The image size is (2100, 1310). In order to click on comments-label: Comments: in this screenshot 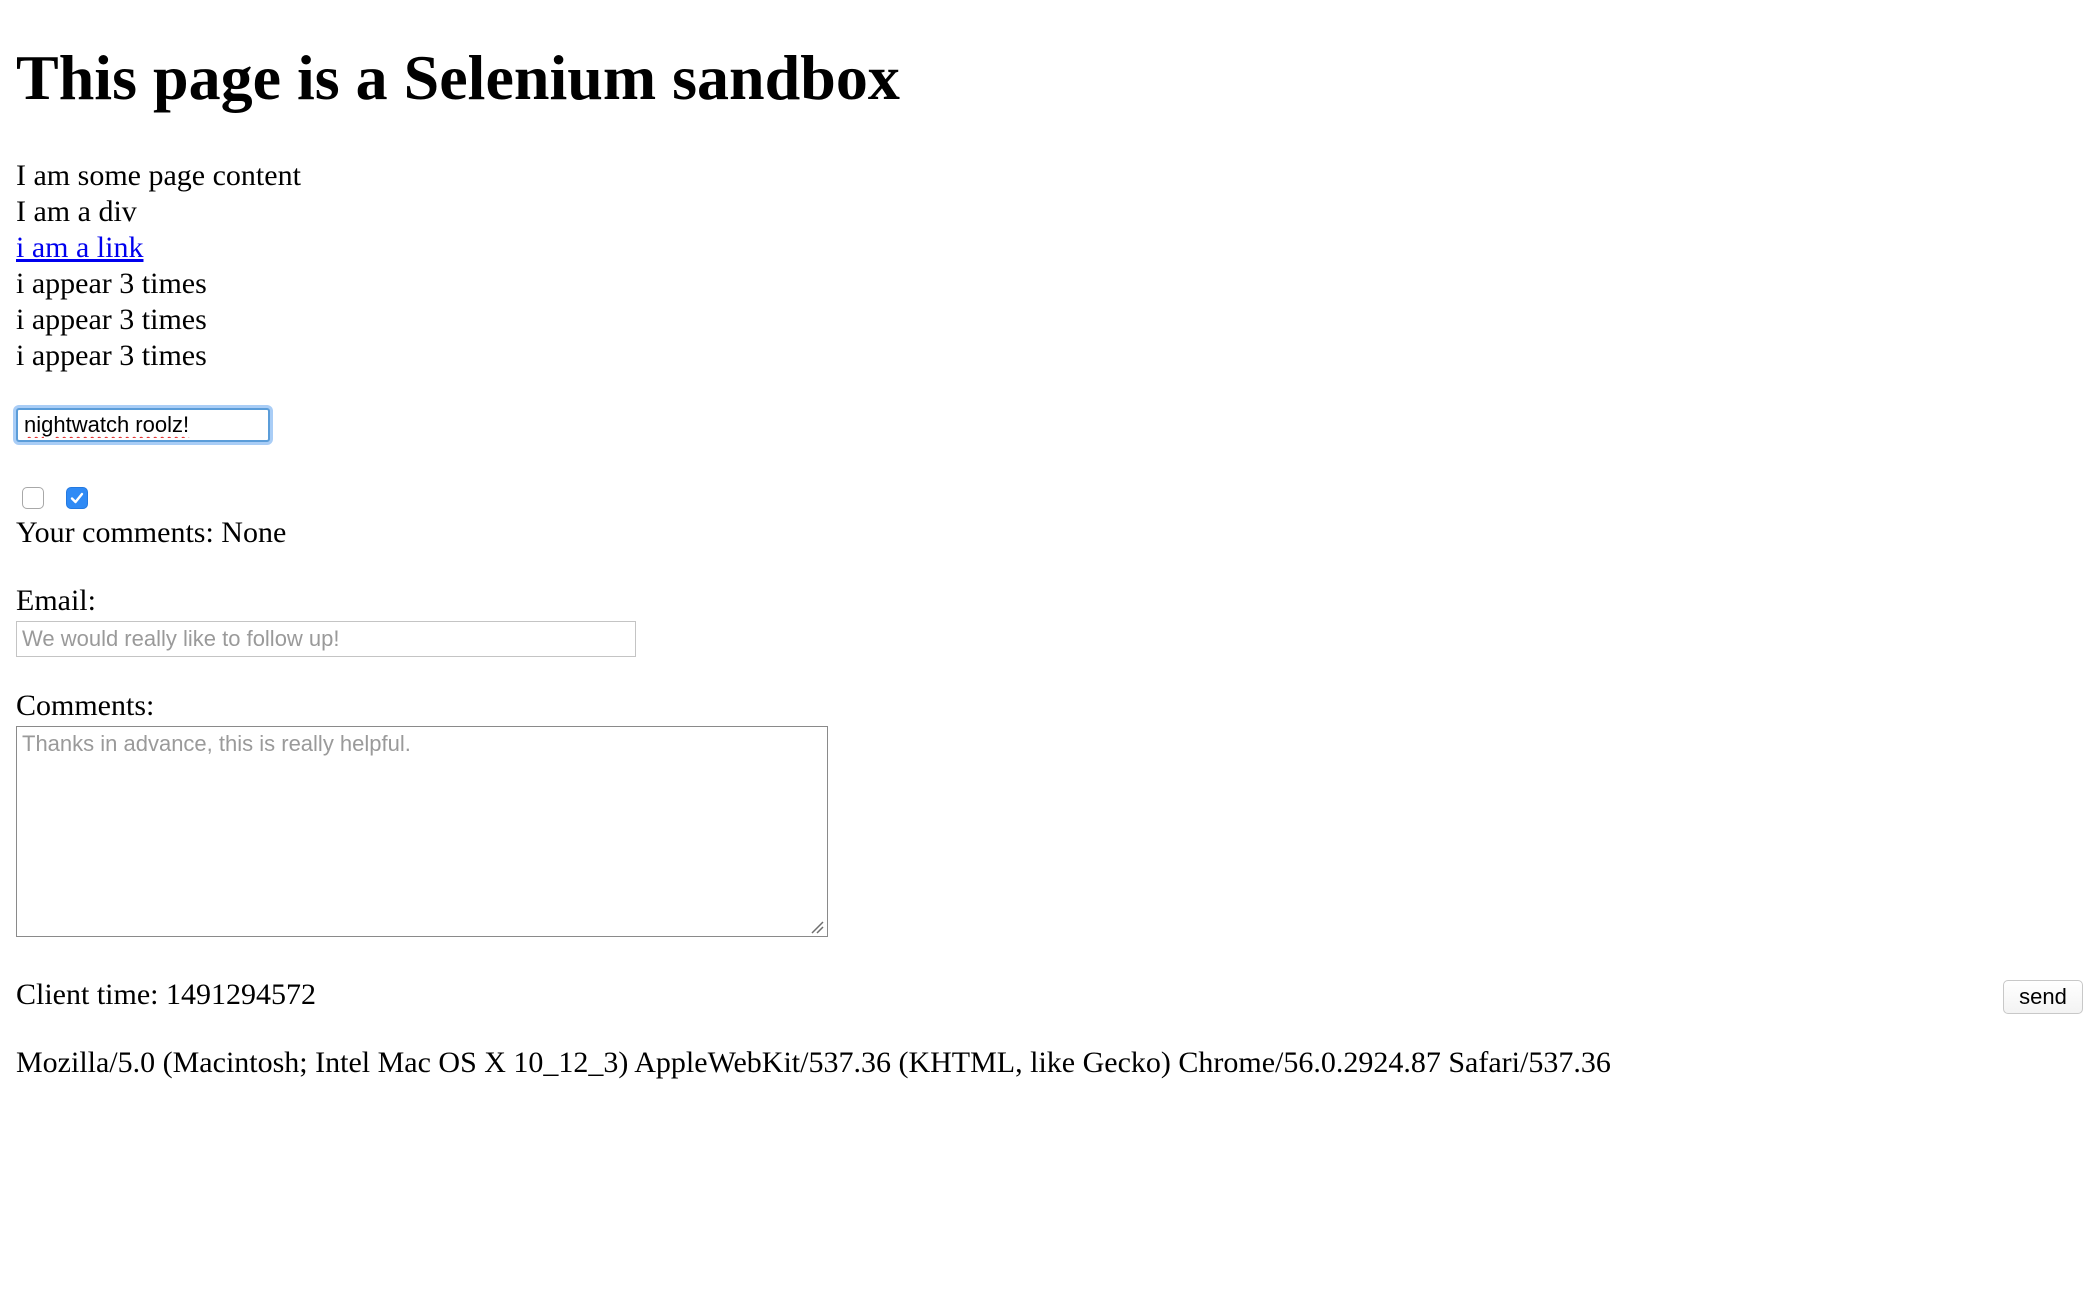, I will do `click(85, 705)`.